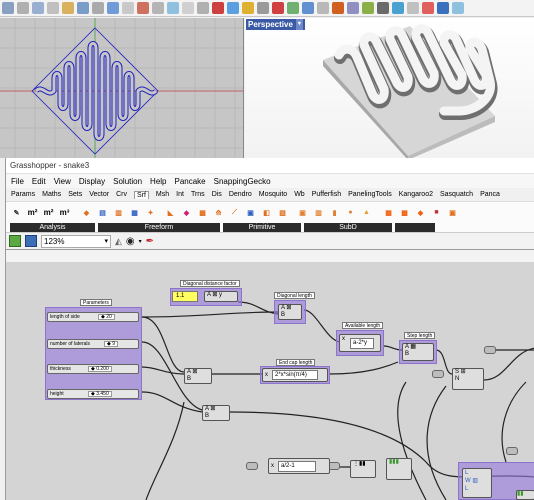 This screenshot has width=534, height=500. What do you see at coordinates (217, 194) in the screenshot?
I see `tab-dis: Dis` at bounding box center [217, 194].